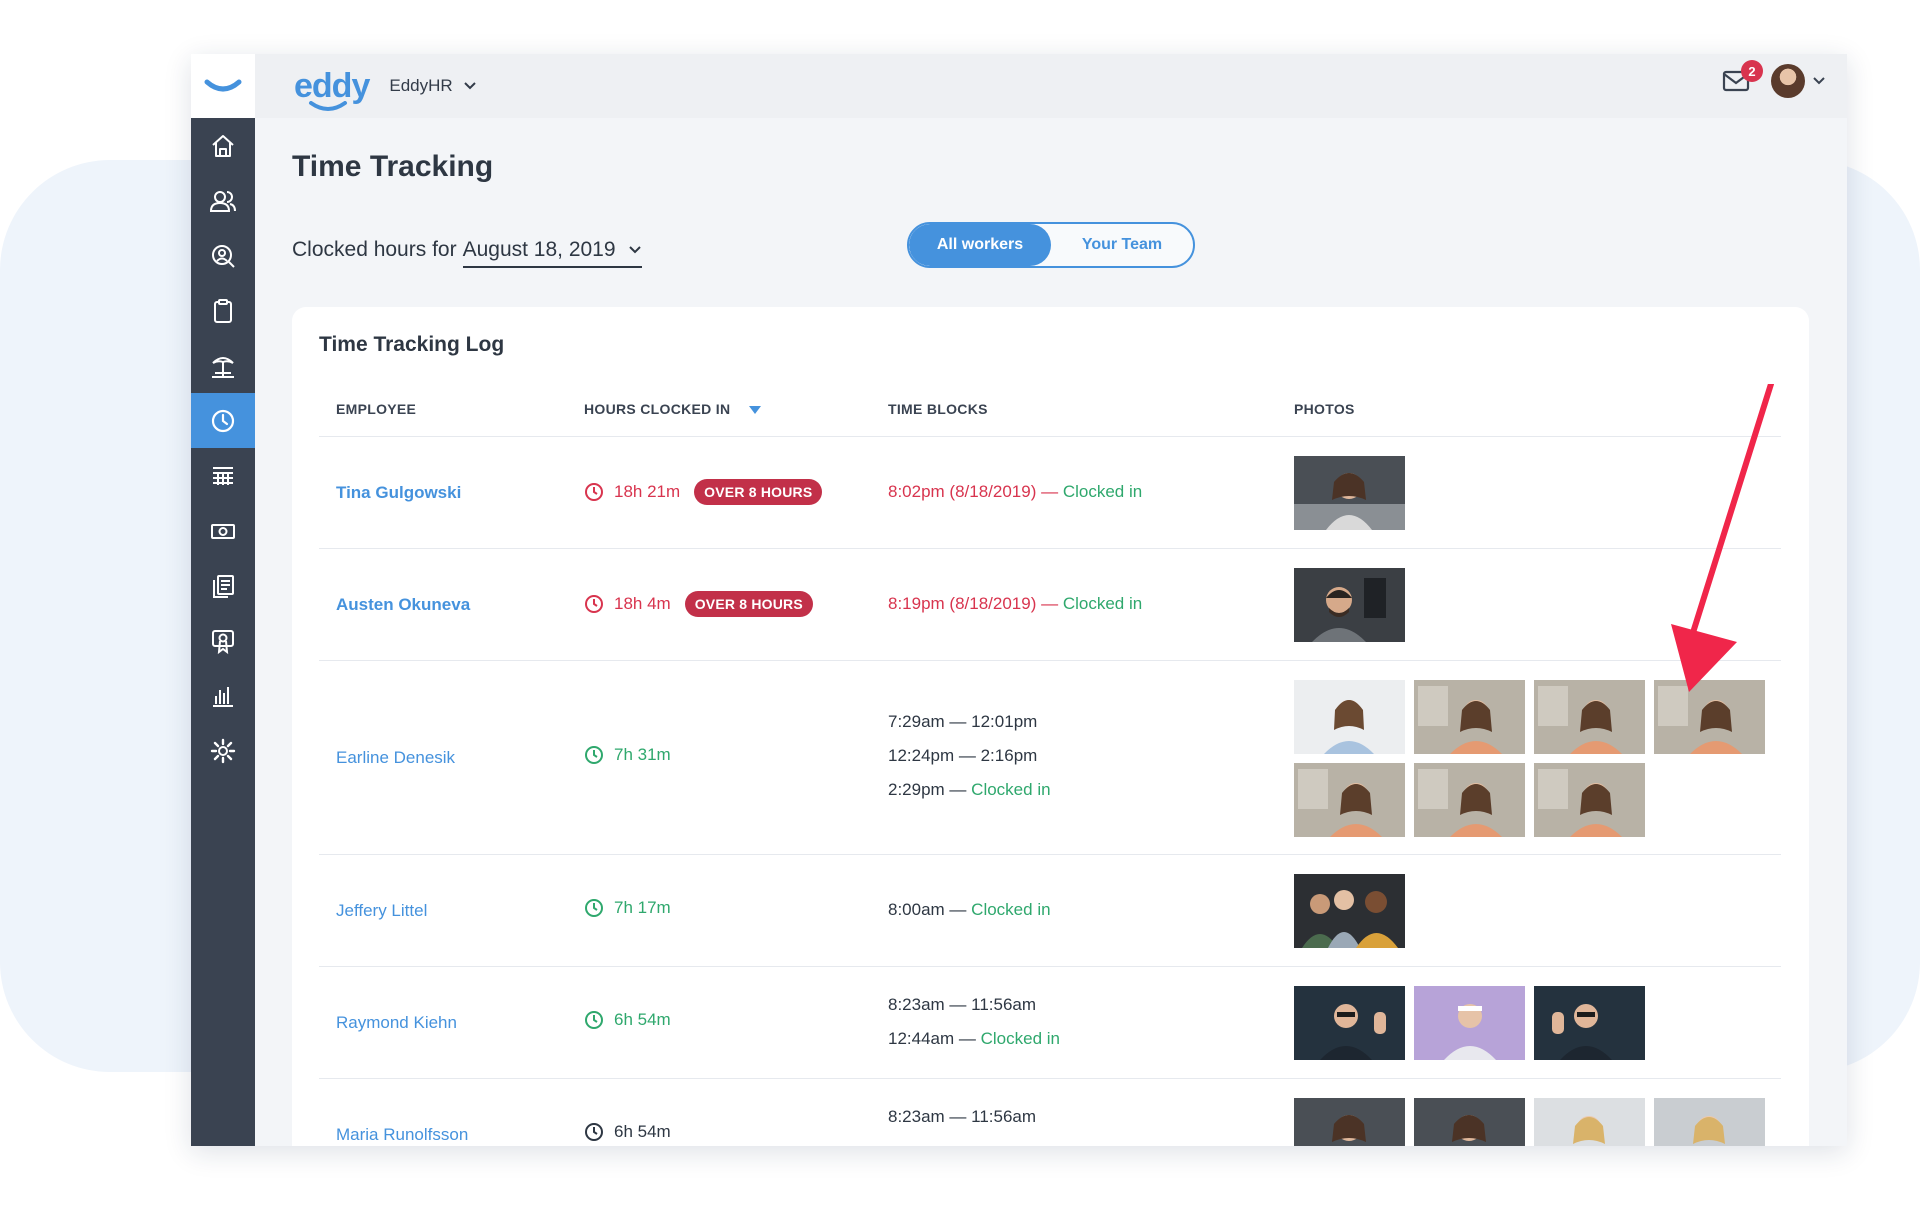  I want to click on user-menu, so click(1798, 81).